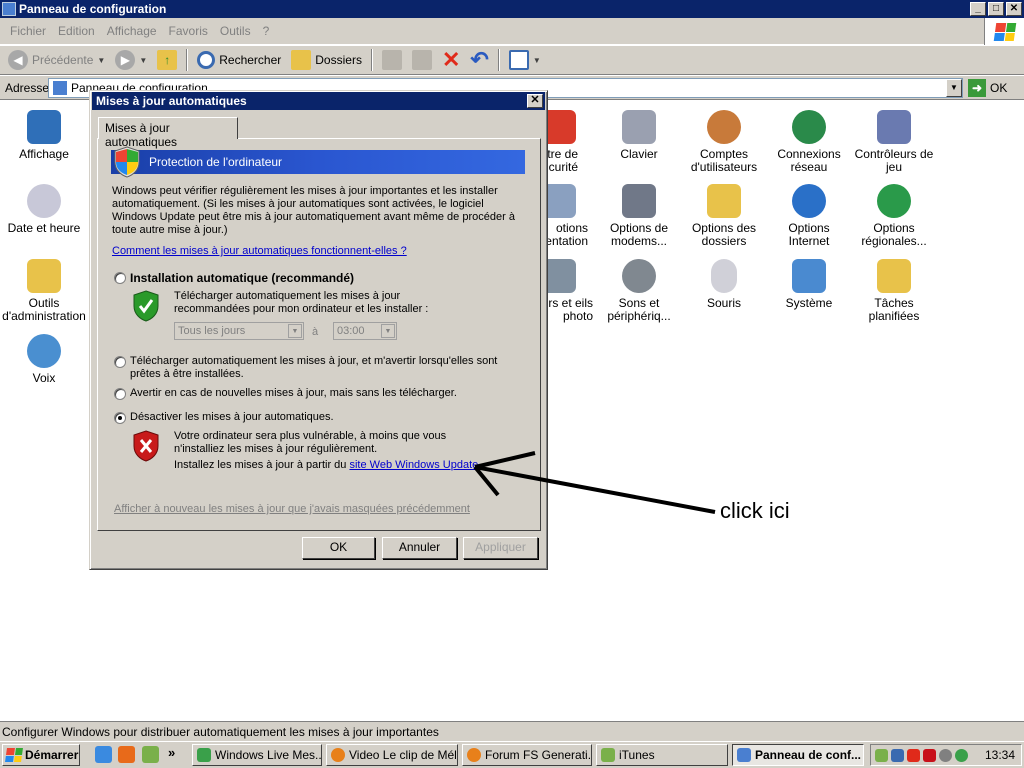 The image size is (1024, 768). I want to click on forward-button: ▶ ▼, so click(131, 60).